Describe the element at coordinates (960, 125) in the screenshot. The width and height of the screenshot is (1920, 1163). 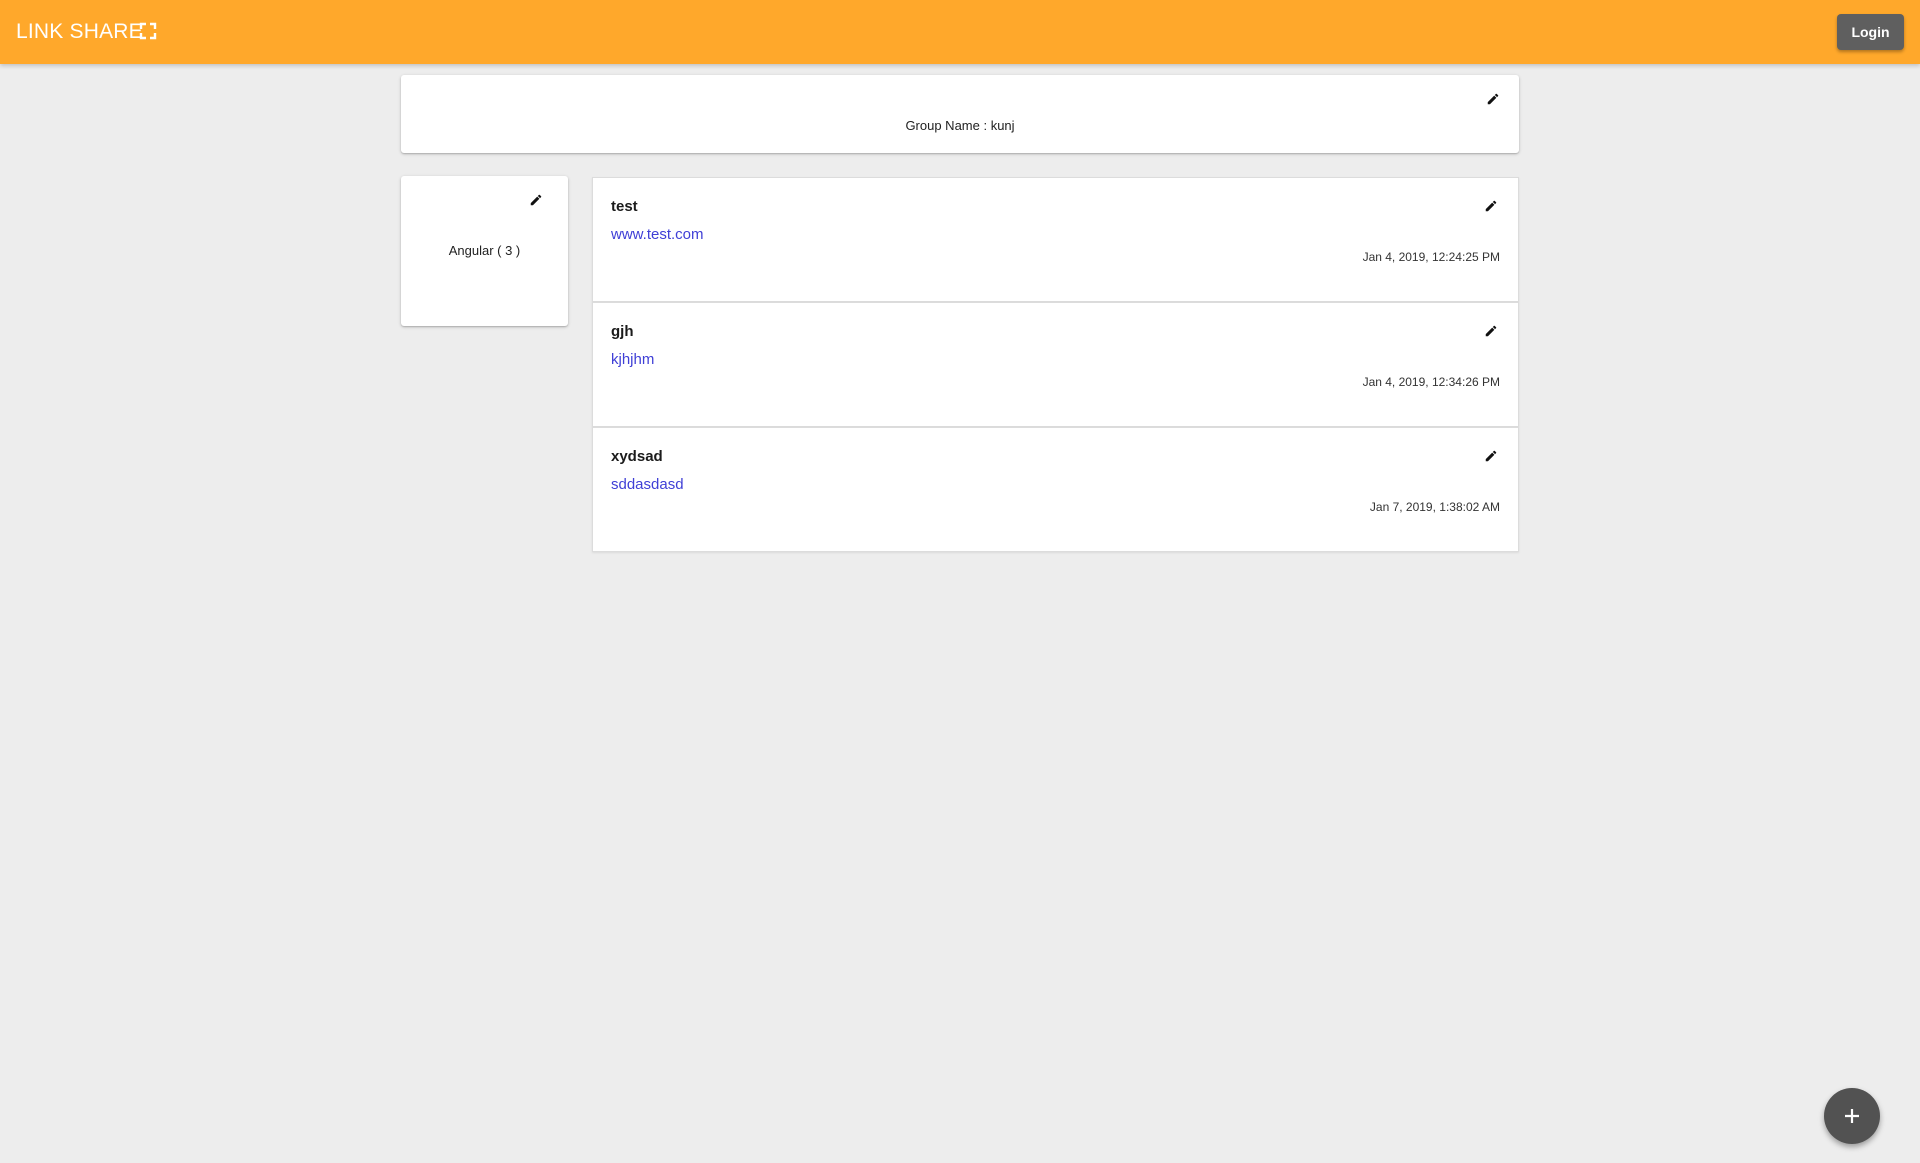
I see `group-name-label: Group Name : kunj` at that location.